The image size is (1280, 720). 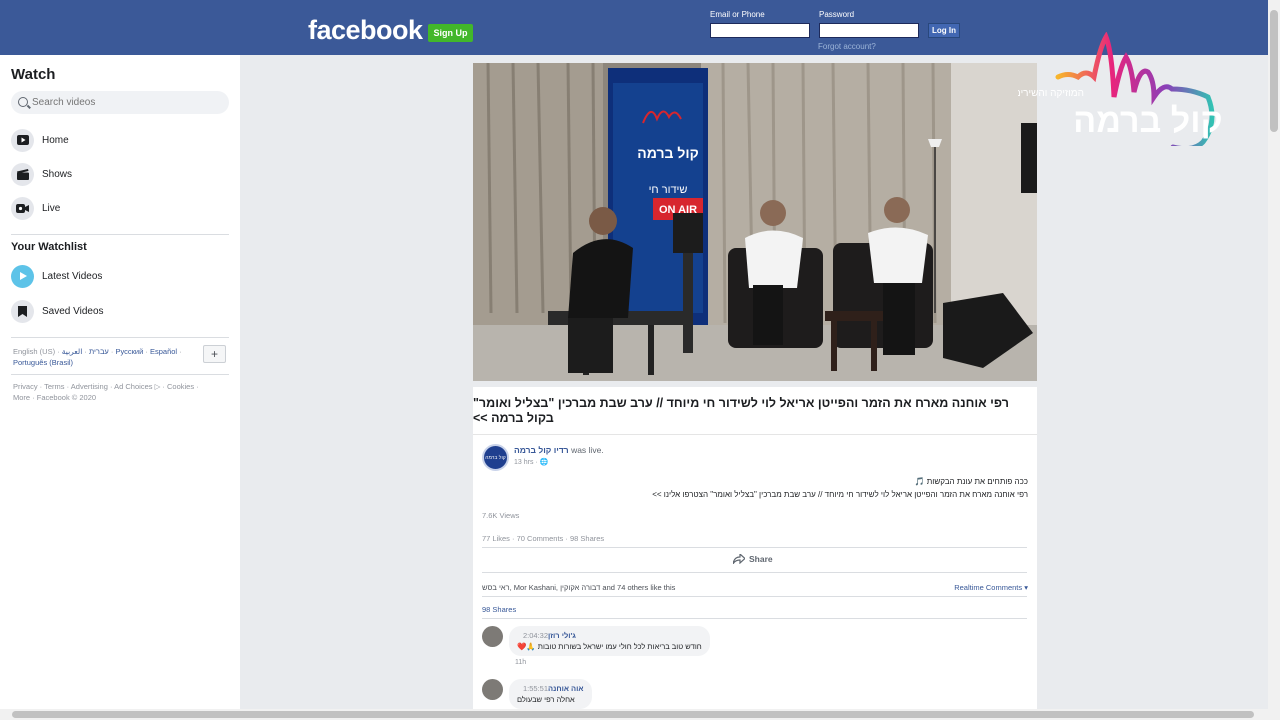 What do you see at coordinates (521, 662) in the screenshot?
I see `comment-age: 11h` at bounding box center [521, 662].